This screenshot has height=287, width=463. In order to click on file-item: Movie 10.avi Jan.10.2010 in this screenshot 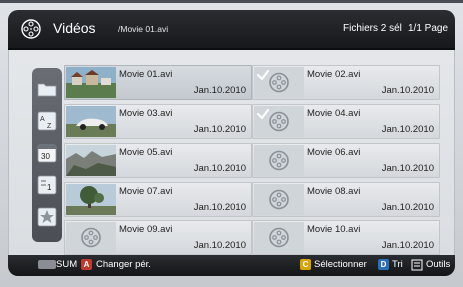, I will do `click(346, 237)`.